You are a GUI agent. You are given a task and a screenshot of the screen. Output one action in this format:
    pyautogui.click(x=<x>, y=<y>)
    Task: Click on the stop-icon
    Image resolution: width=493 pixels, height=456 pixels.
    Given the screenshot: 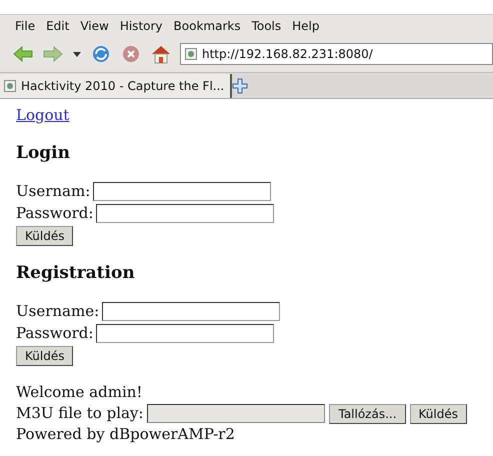 What is the action you would take?
    pyautogui.click(x=131, y=54)
    